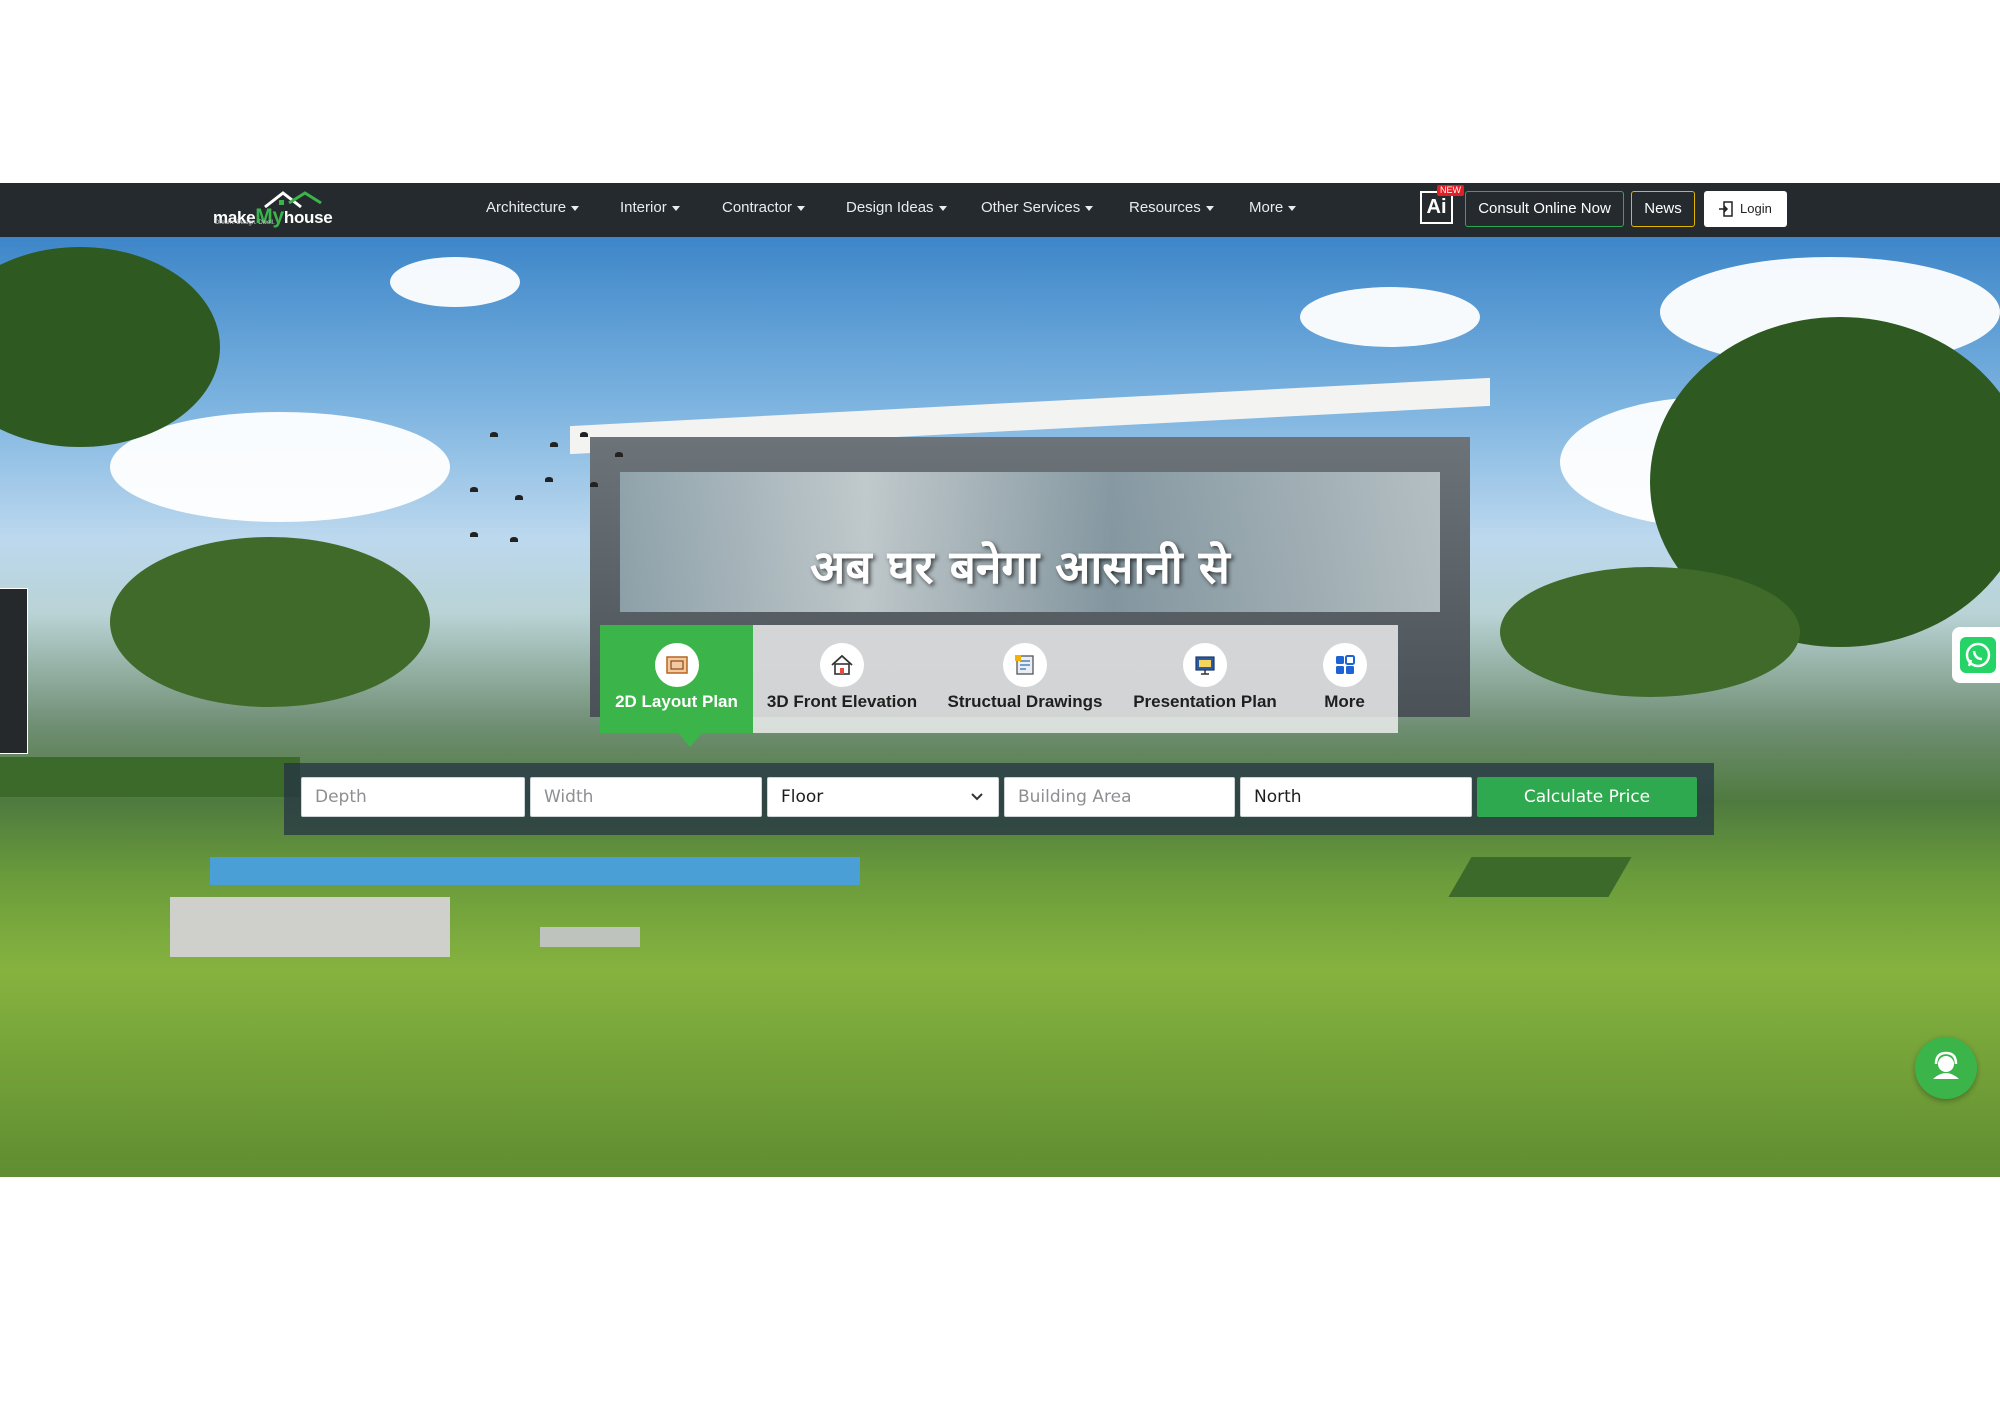 The height and width of the screenshot is (1414, 2000). Describe the element at coordinates (842, 665) in the screenshot. I see `house-elevation-icon` at that location.